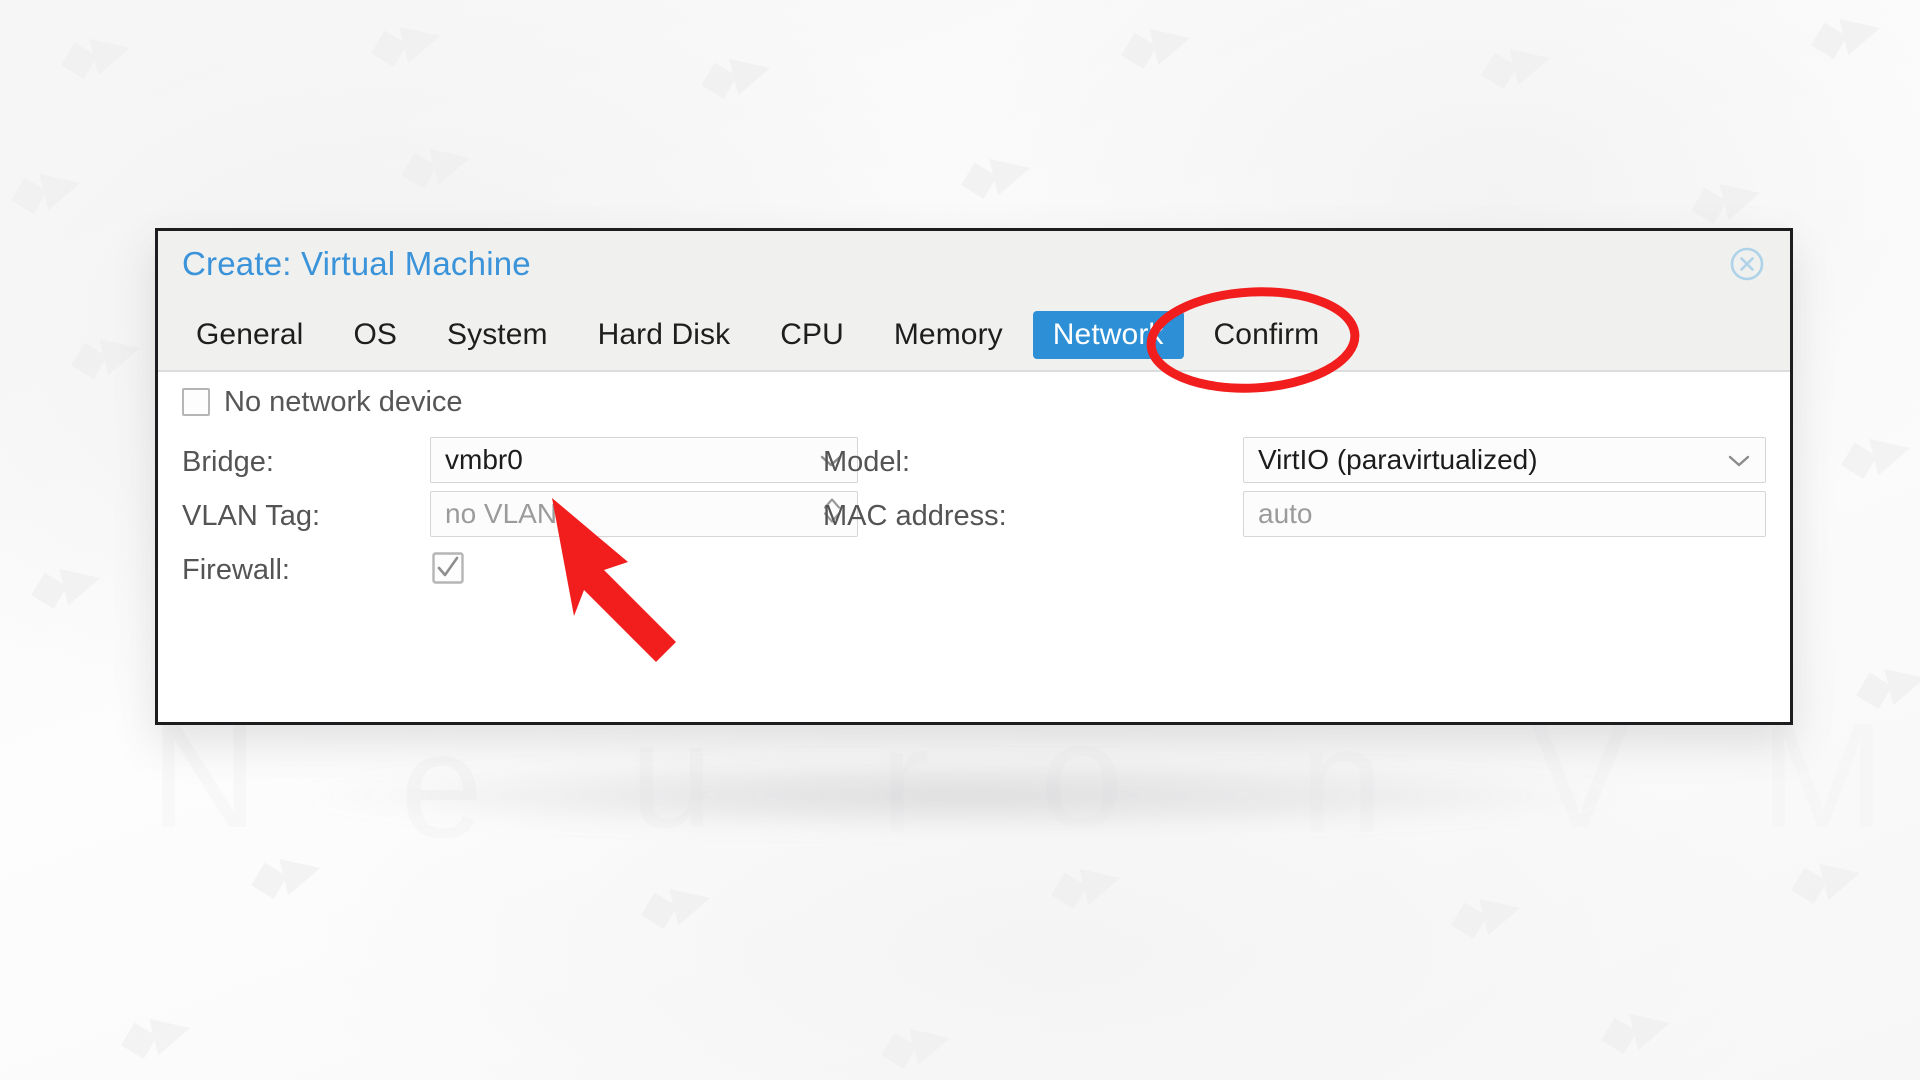  I want to click on tab-memory: Memory, so click(948, 335).